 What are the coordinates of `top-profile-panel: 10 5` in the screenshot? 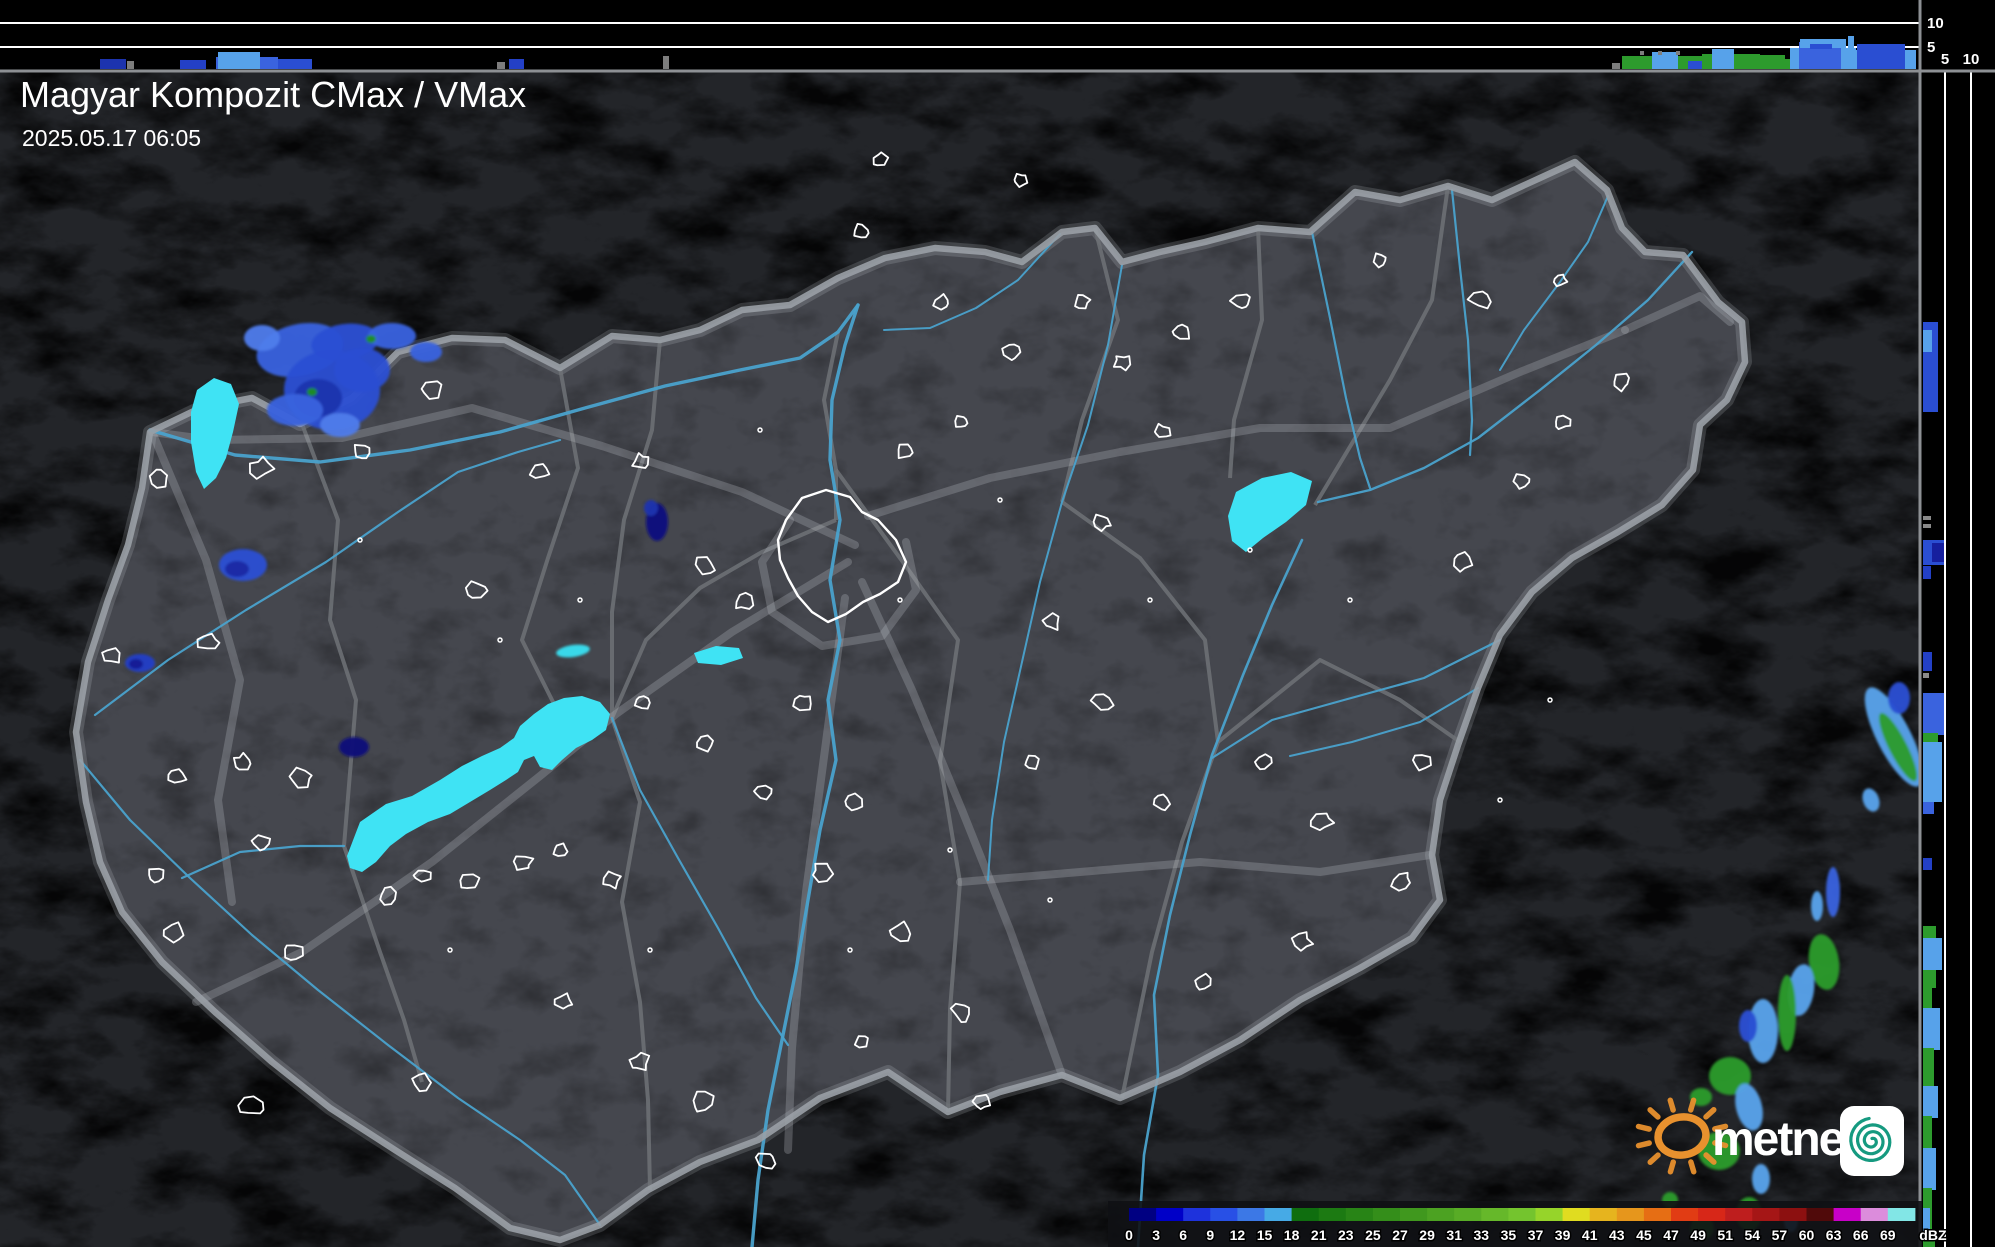 It's located at (997, 35).